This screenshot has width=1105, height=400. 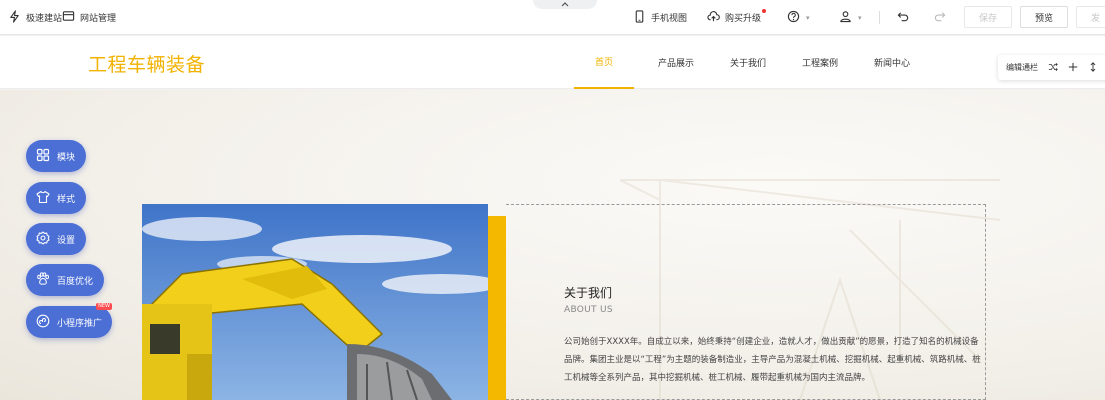 What do you see at coordinates (1073, 68) in the screenshot?
I see `plus-icon` at bounding box center [1073, 68].